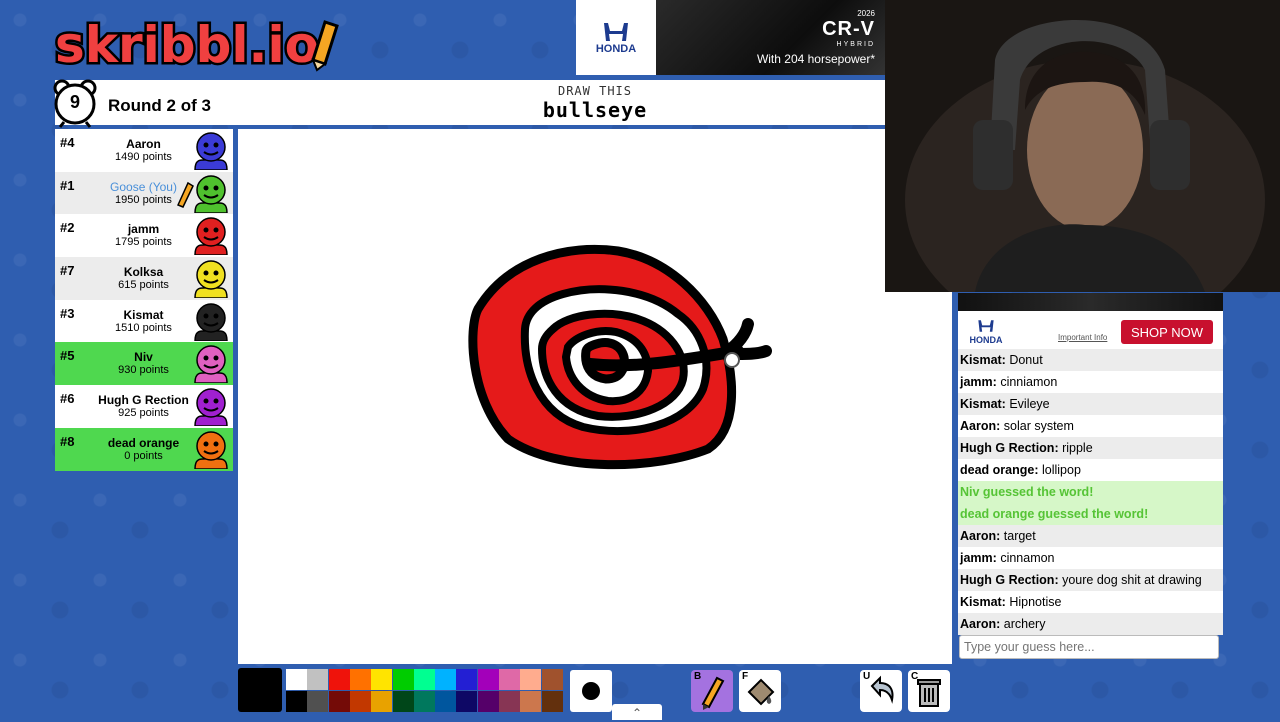 This screenshot has height=722, width=1280. I want to click on player-rank: #8, so click(67, 441).